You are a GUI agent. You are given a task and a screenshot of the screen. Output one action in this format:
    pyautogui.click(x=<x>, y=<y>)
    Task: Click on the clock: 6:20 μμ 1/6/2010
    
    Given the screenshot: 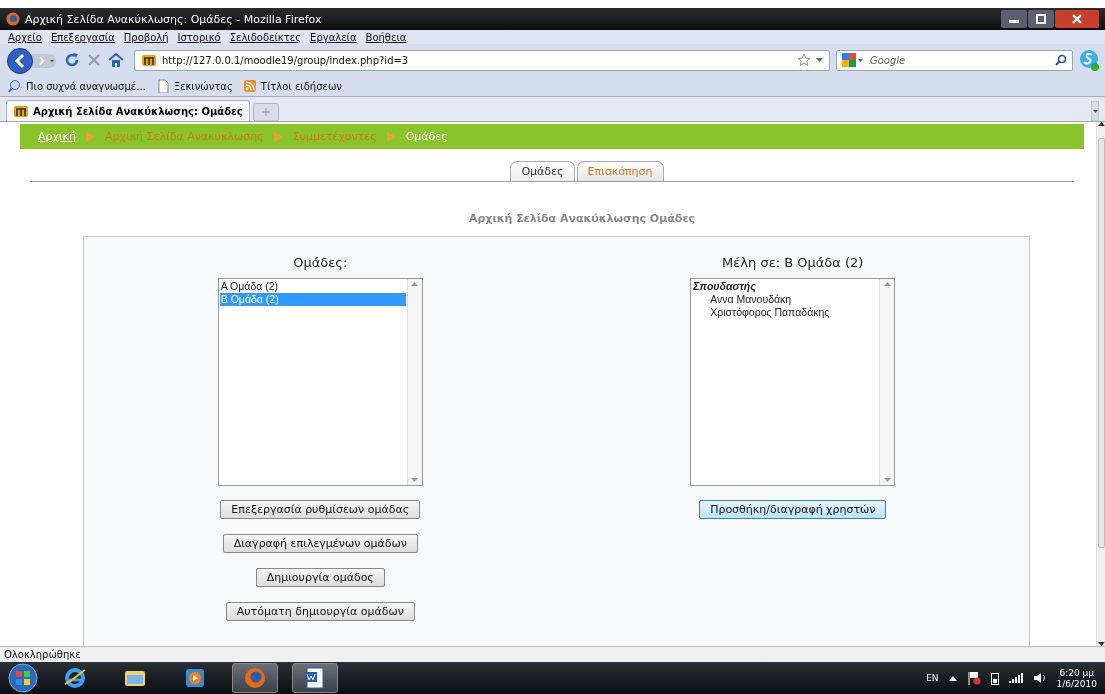 What is the action you would take?
    pyautogui.click(x=1076, y=678)
    